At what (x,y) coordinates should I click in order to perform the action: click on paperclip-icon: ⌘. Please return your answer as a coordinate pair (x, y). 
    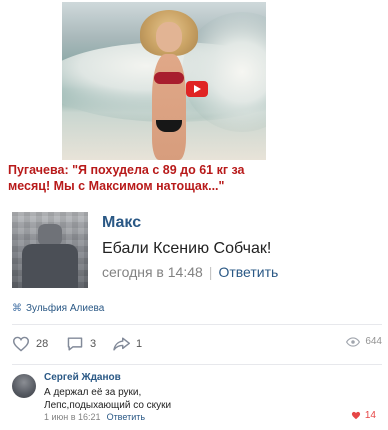
    Looking at the image, I should click on (17, 308).